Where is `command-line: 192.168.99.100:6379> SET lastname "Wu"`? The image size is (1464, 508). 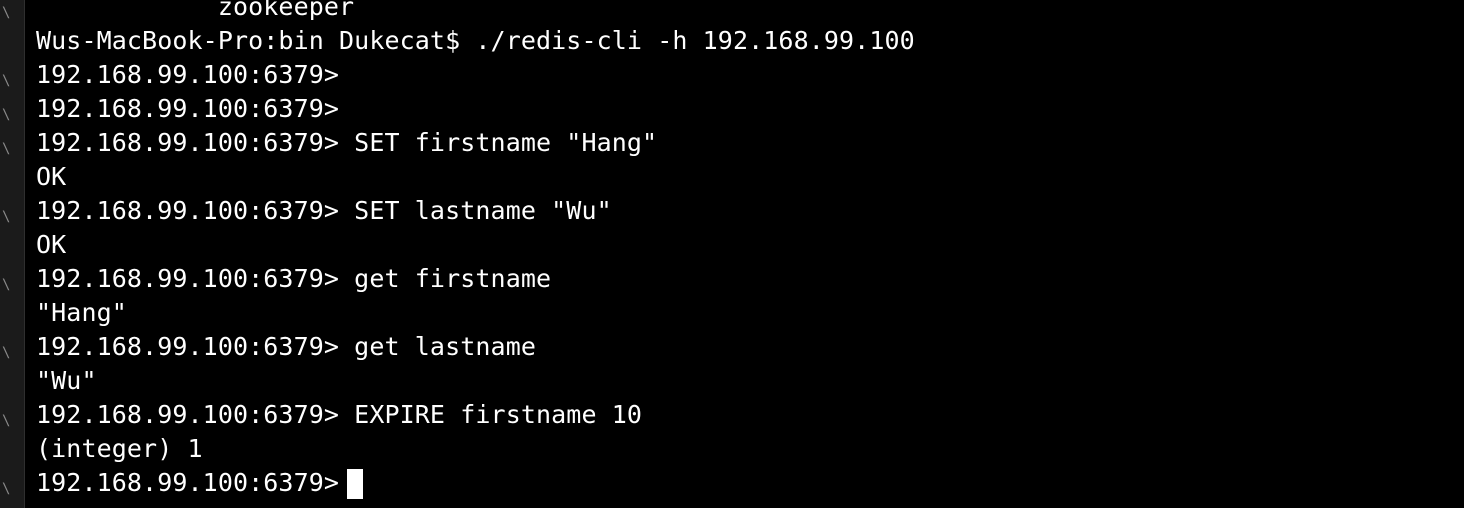
command-line: 192.168.99.100:6379> SET lastname "Wu" is located at coordinates (324, 210).